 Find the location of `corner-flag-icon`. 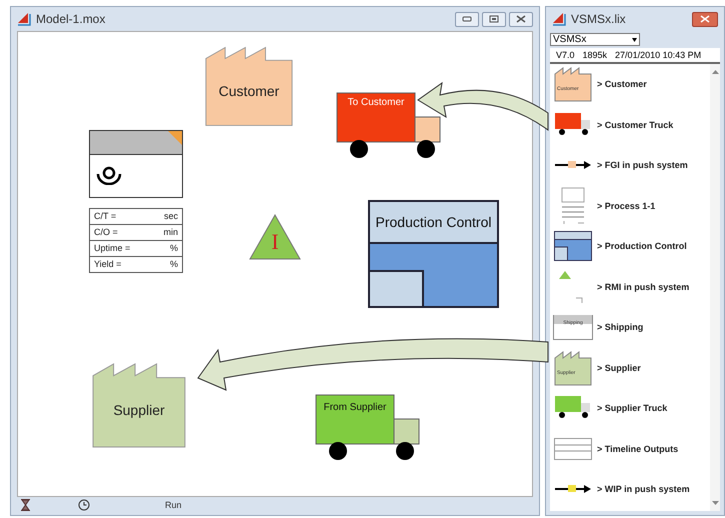

corner-flag-icon is located at coordinates (175, 138).